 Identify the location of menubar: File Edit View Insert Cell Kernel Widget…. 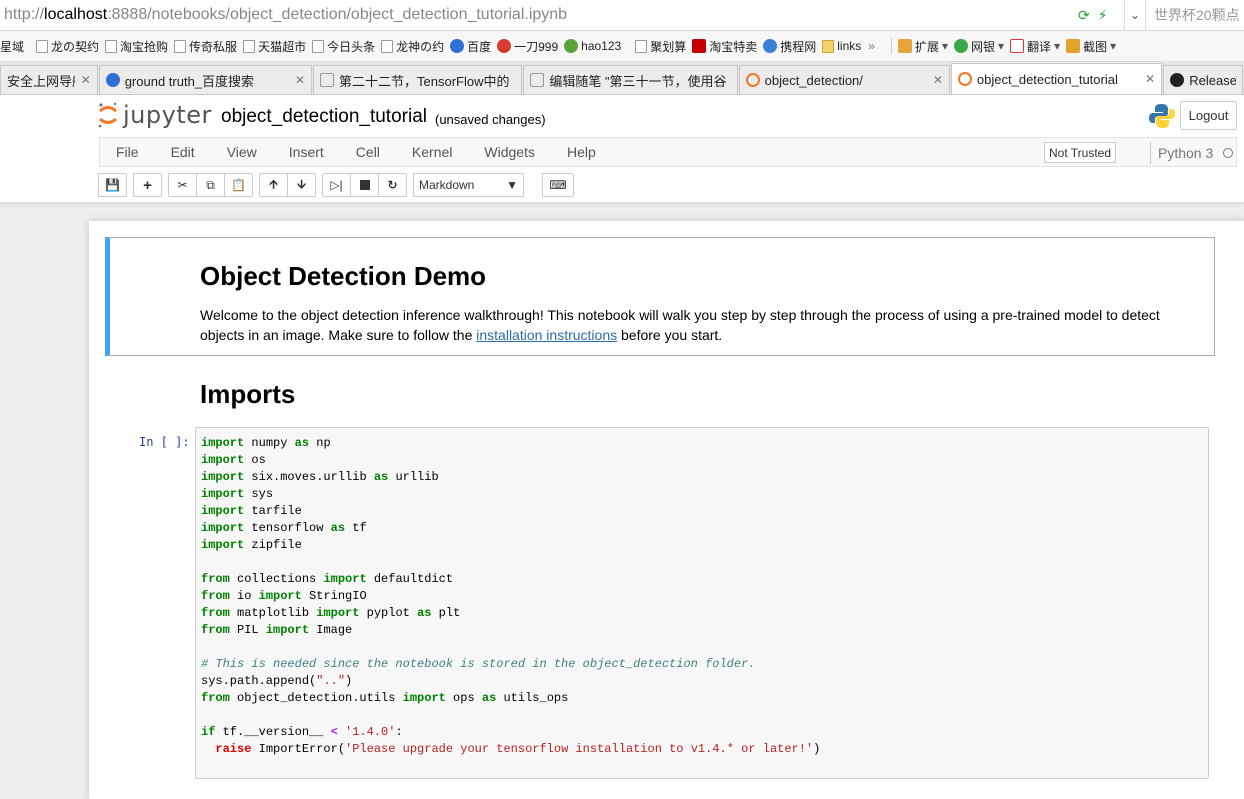
(668, 152).